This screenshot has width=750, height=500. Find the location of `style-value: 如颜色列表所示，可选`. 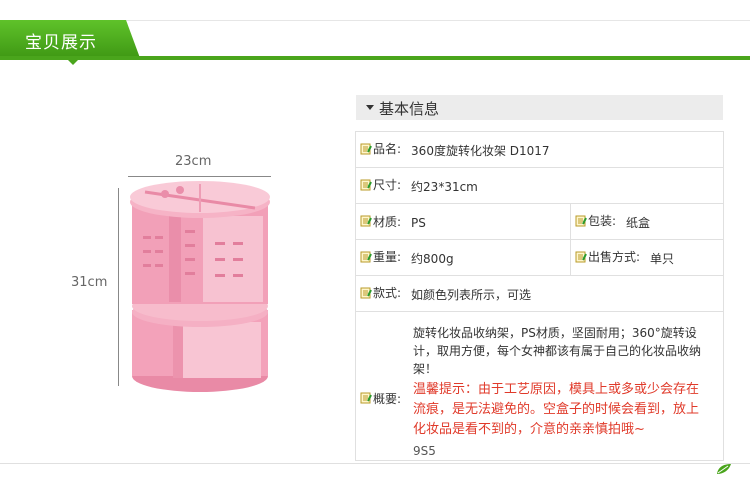

style-value: 如颜色列表所示，可选 is located at coordinates (471, 294).